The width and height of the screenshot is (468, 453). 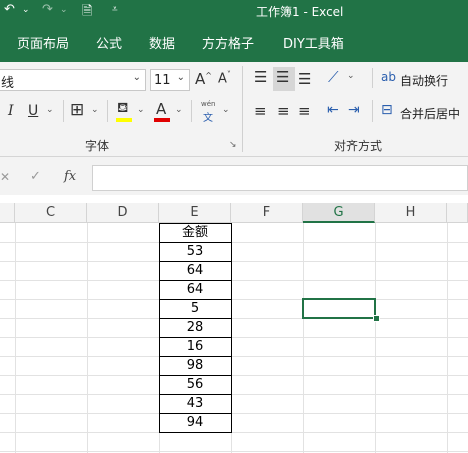 What do you see at coordinates (304, 111) in the screenshot?
I see `align-right-icon: ≡` at bounding box center [304, 111].